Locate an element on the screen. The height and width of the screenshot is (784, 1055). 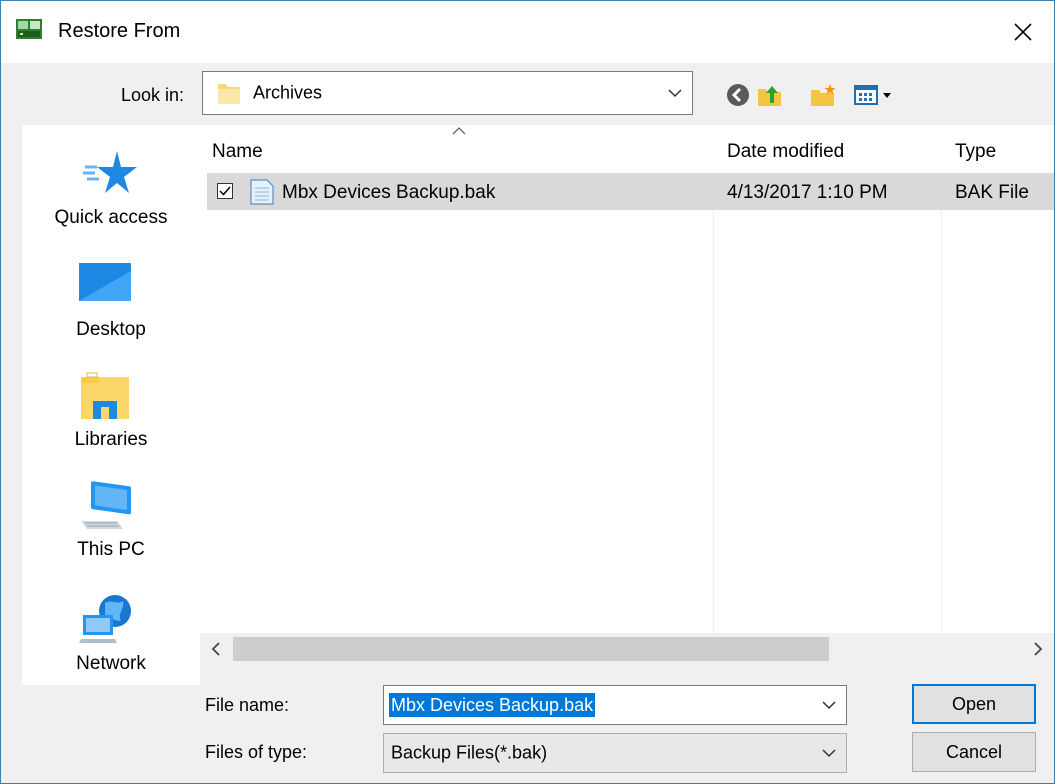
filetype-label: Files of type: is located at coordinates (256, 752).